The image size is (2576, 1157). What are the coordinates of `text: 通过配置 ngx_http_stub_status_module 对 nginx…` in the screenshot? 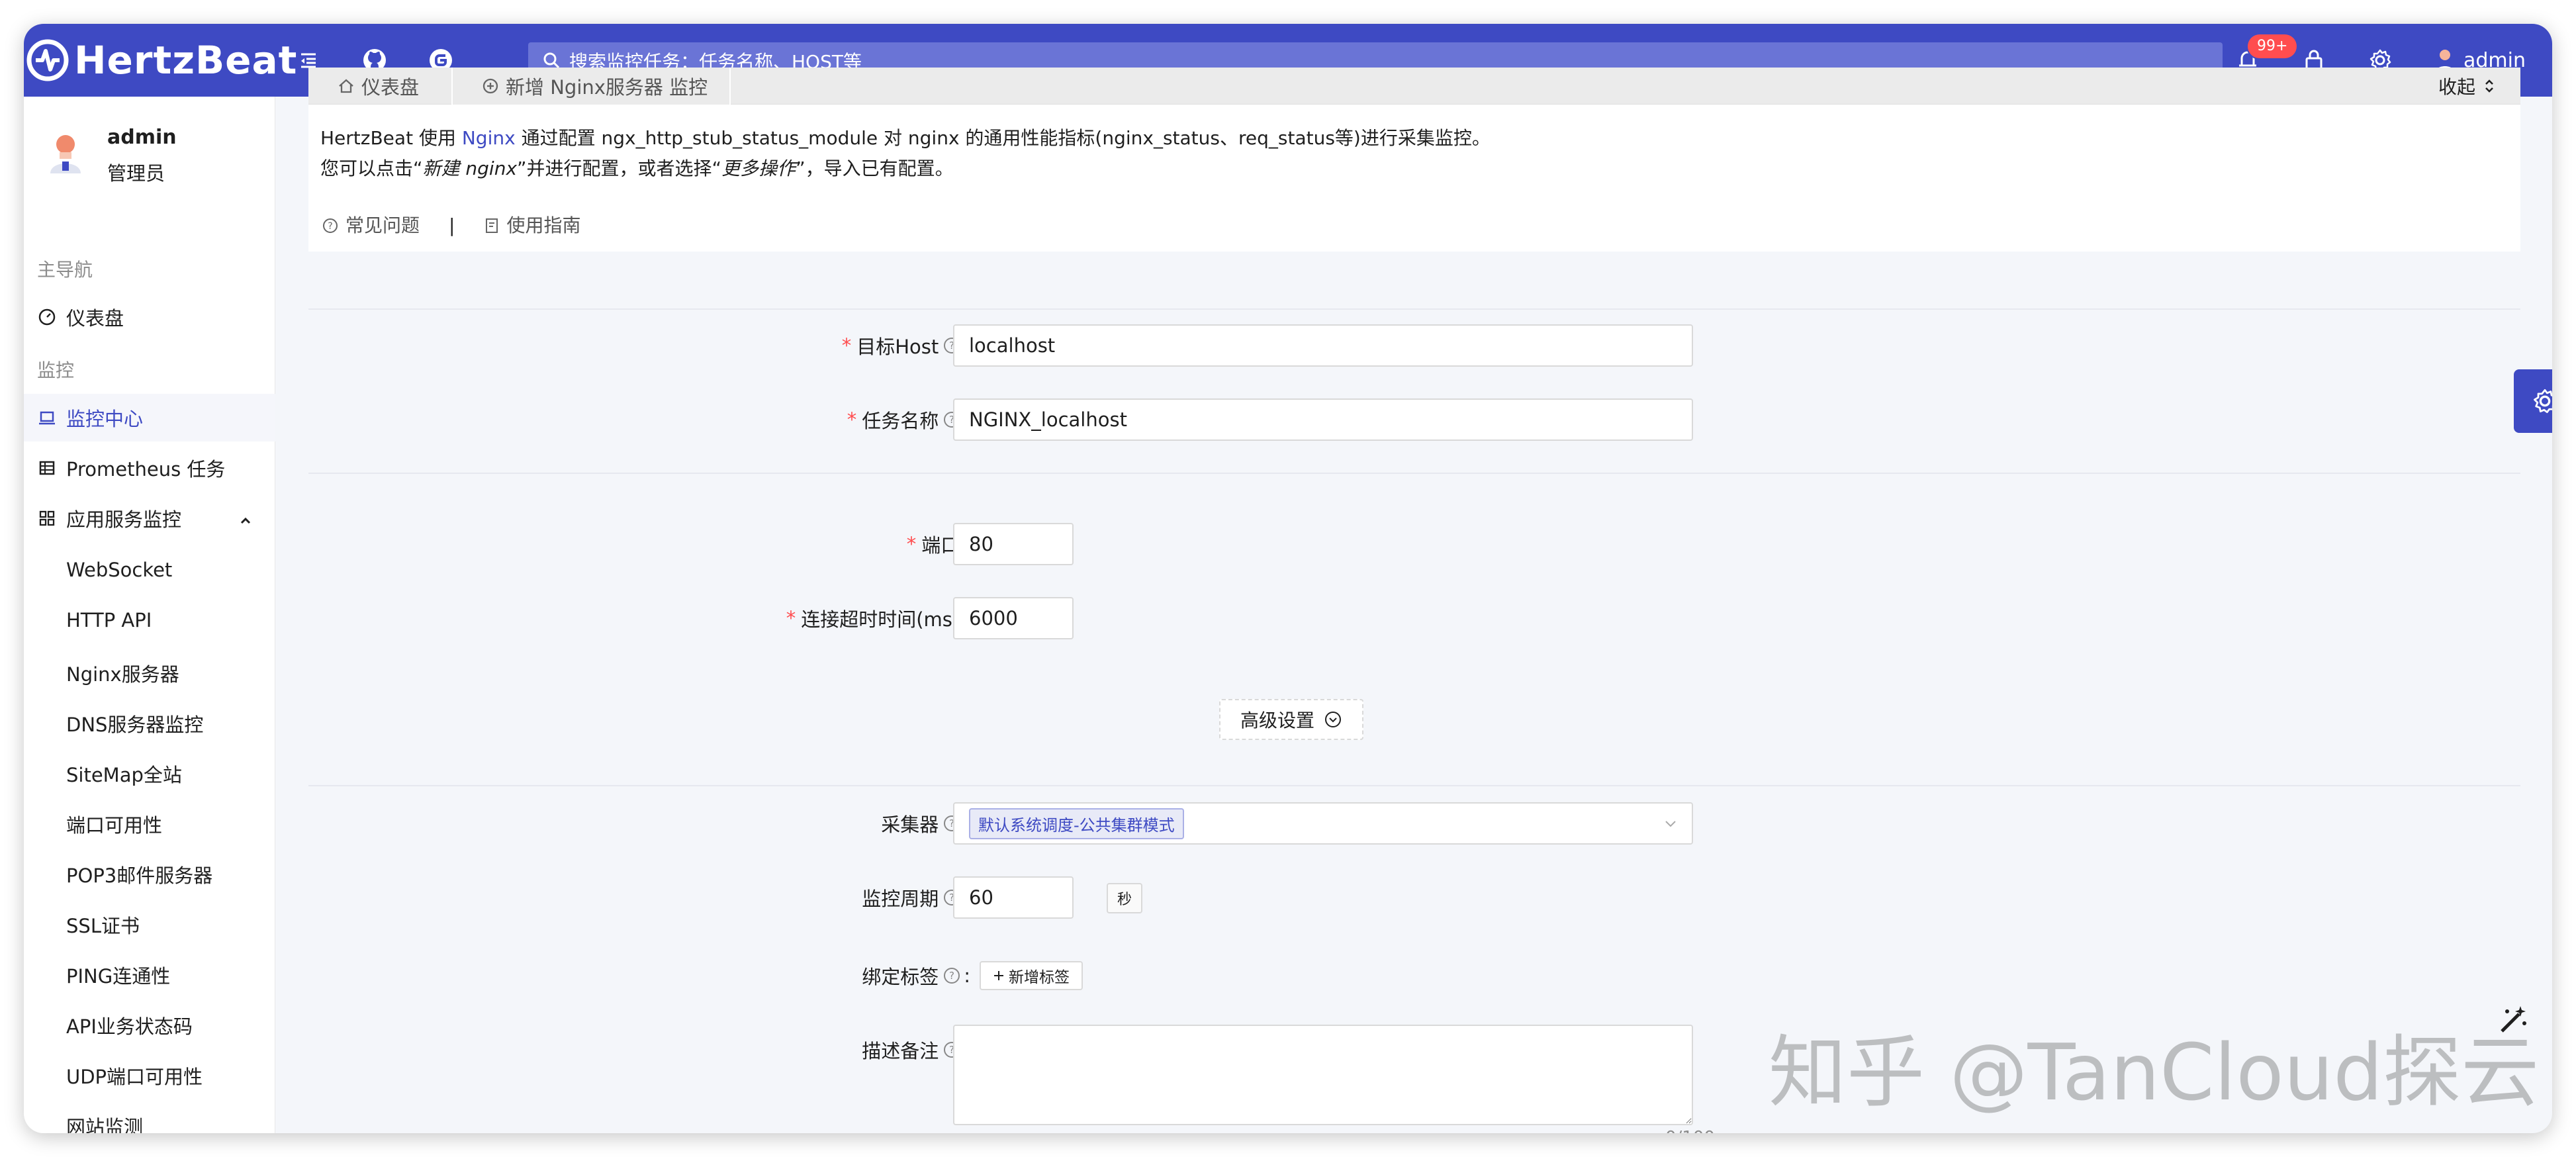 It's located at (1003, 138).